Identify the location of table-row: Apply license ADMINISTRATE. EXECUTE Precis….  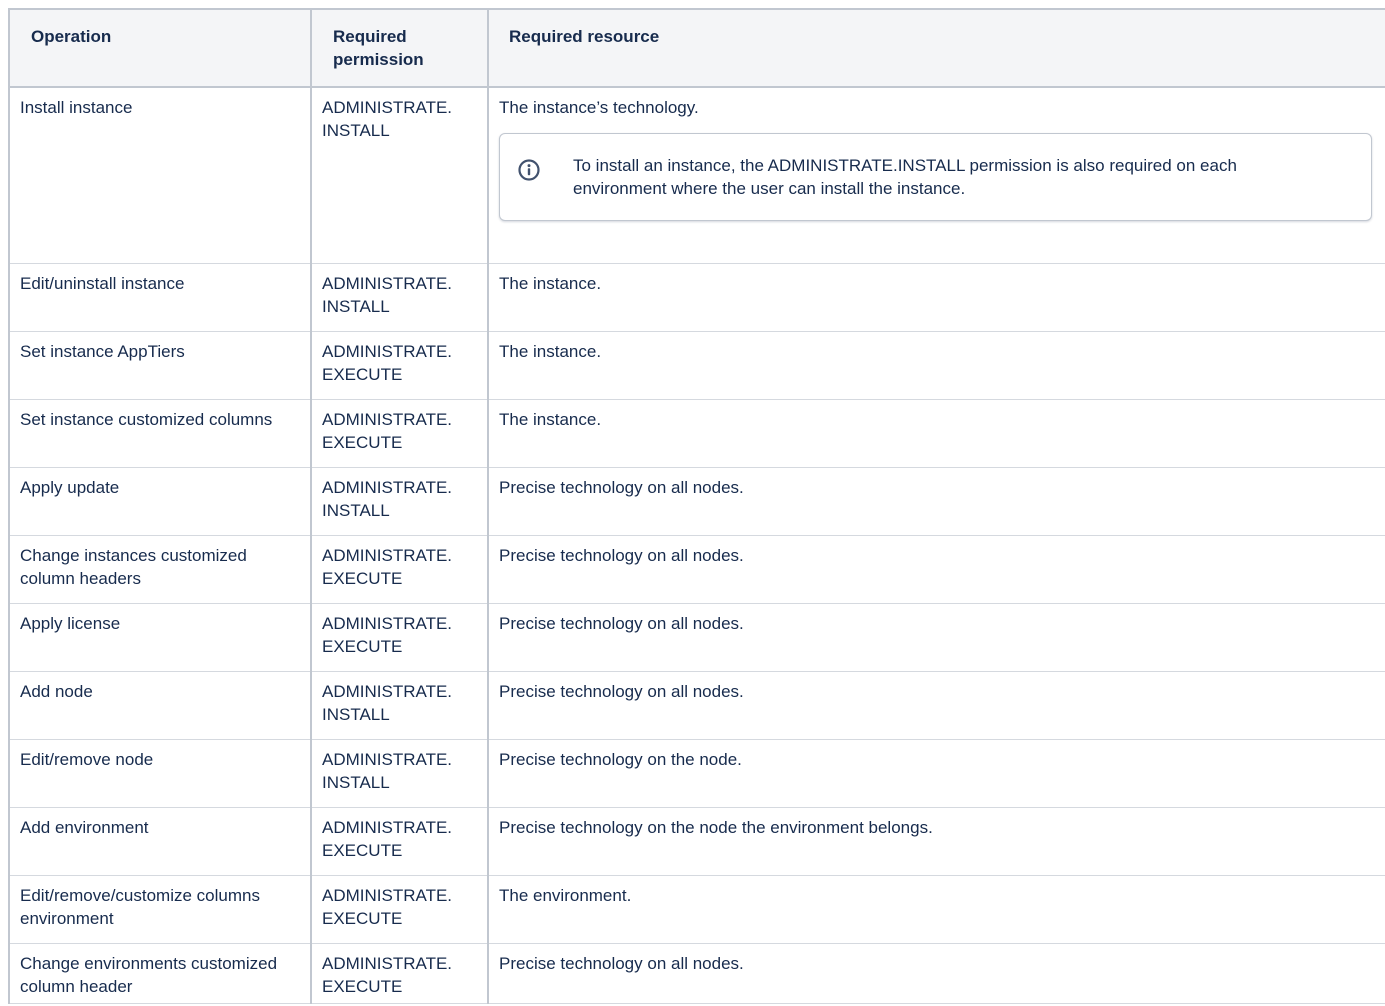
(696, 637).